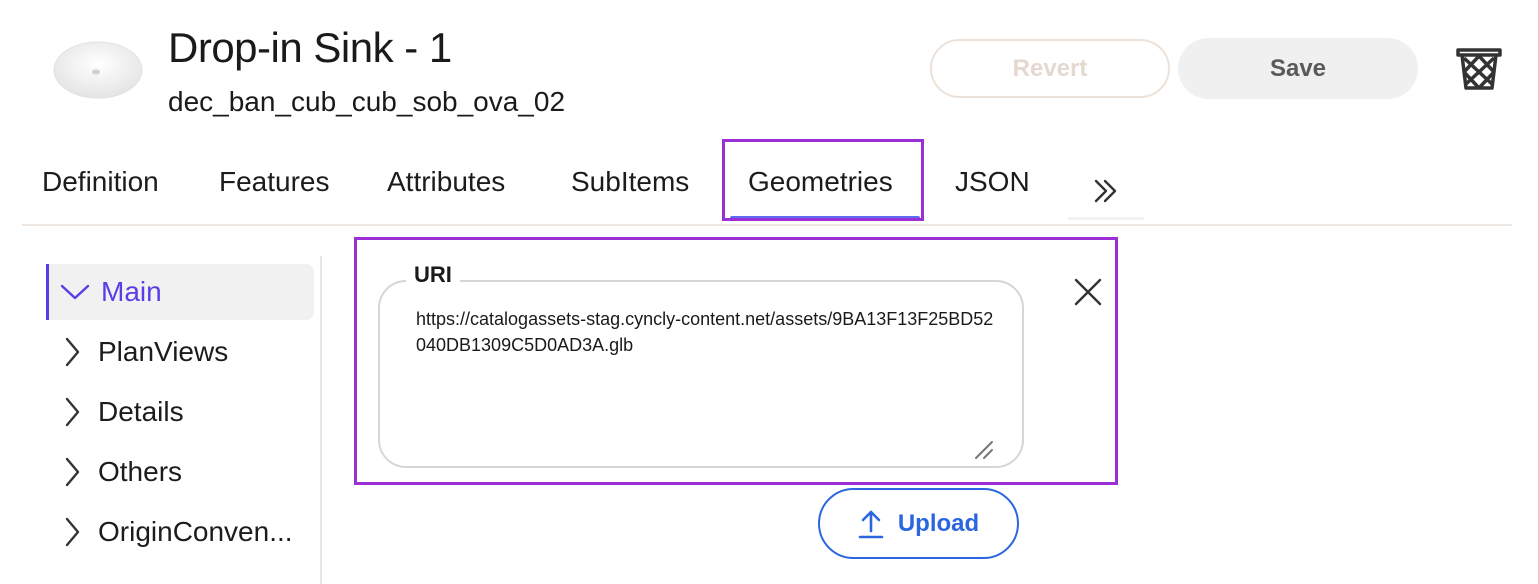  I want to click on chevron-down-icon, so click(75, 292).